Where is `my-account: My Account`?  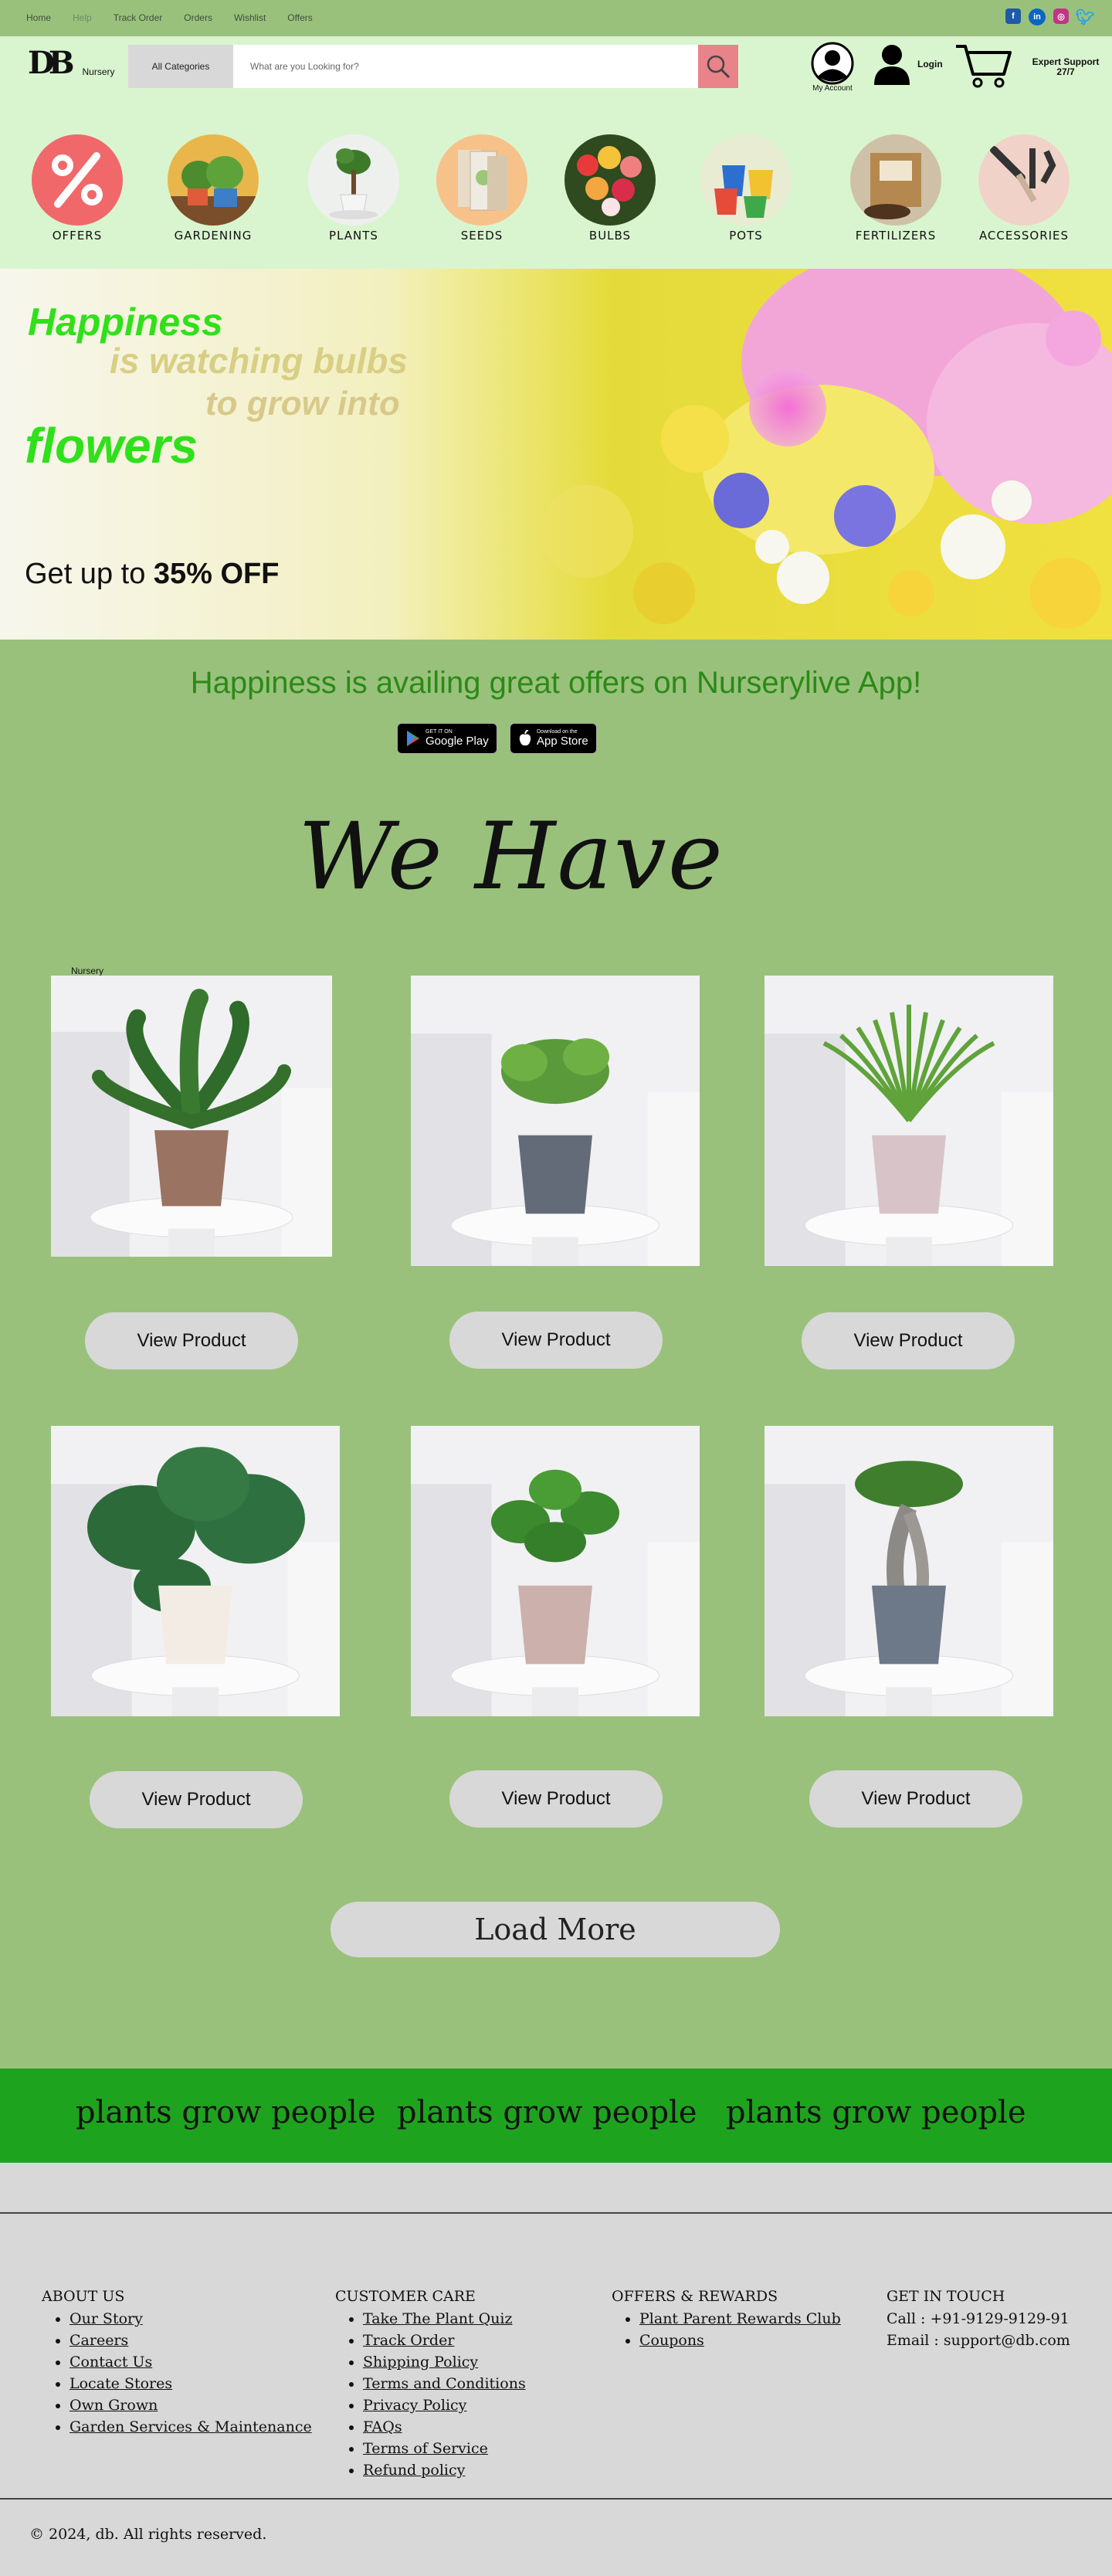 my-account: My Account is located at coordinates (832, 67).